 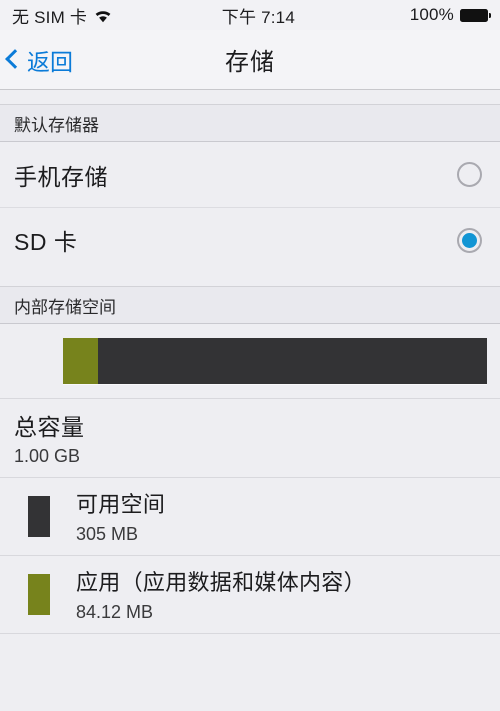 I want to click on status-bar: 无 SIM 卡 下午 7:14 100%, so click(x=250, y=15).